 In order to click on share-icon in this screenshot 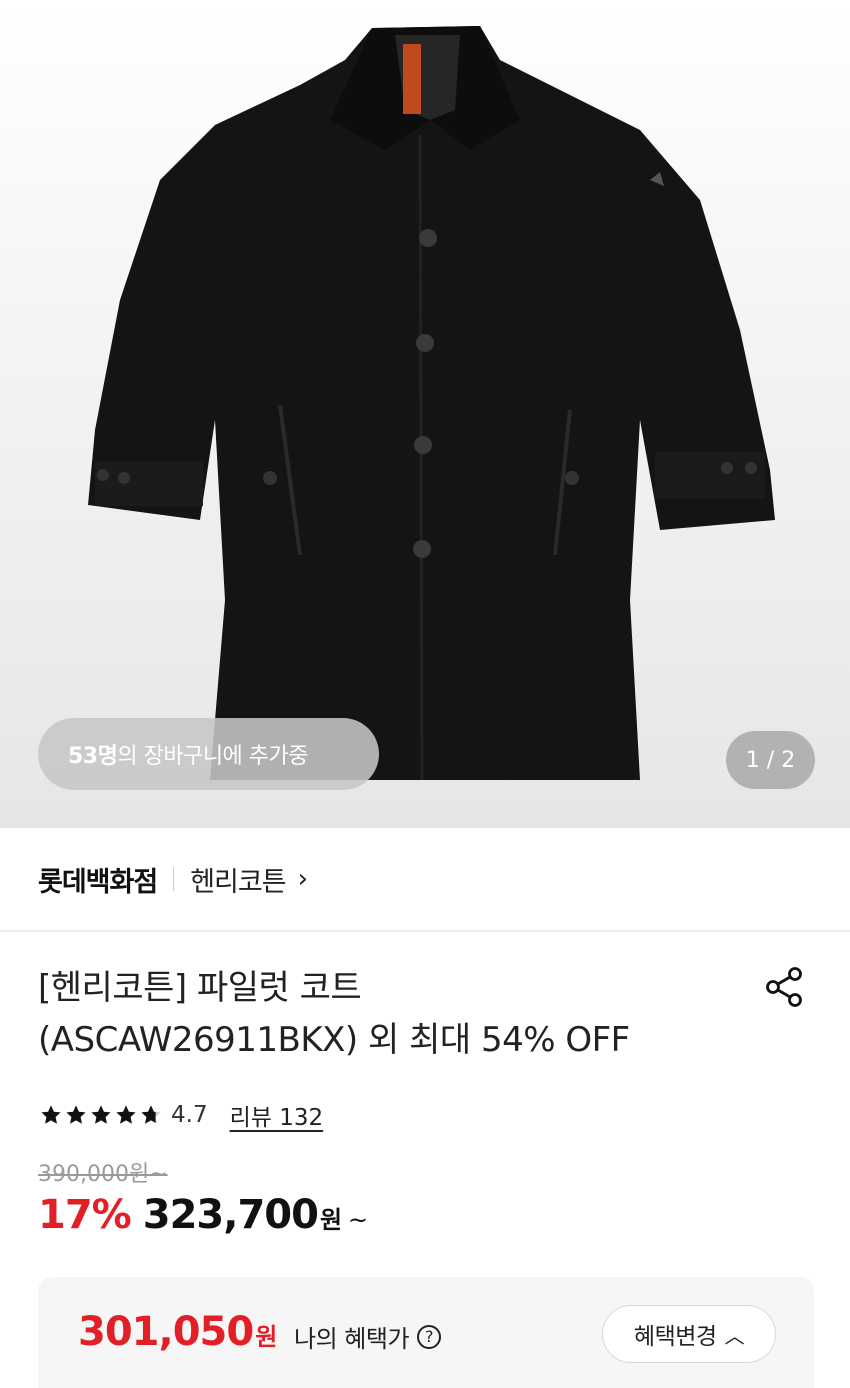, I will do `click(784, 987)`.